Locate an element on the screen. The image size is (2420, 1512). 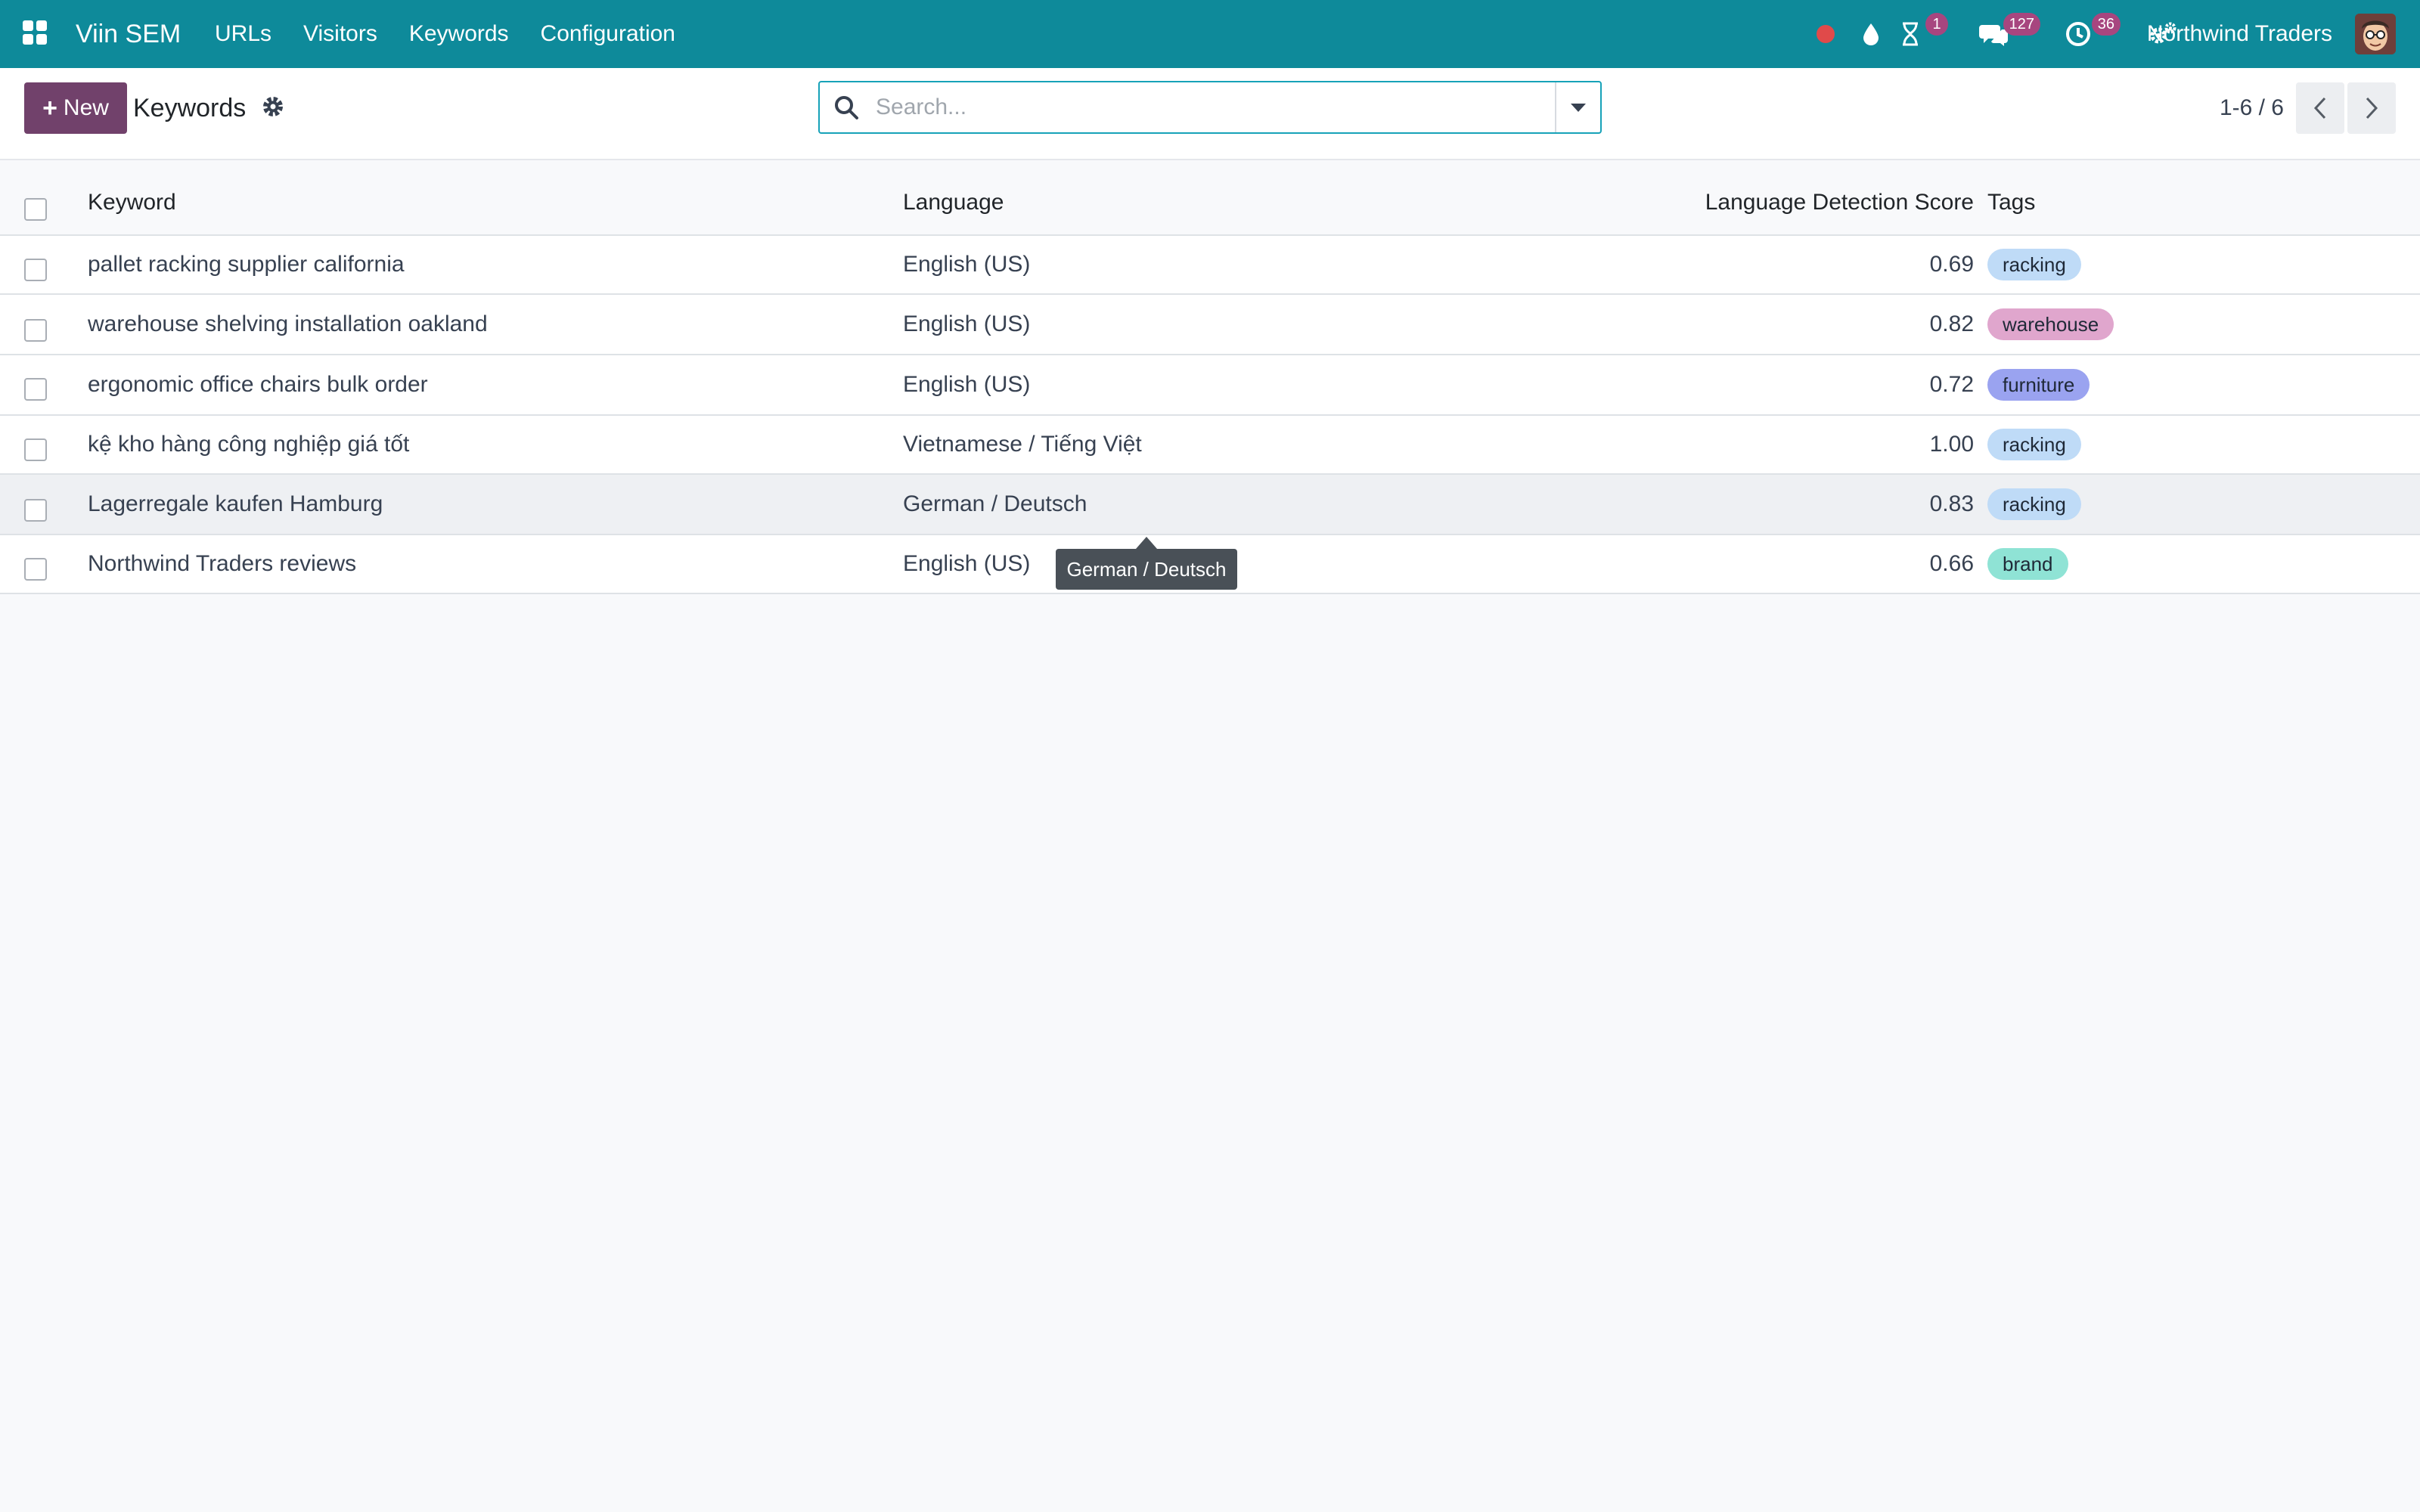
systray: 1 127 36 Northwind Traders is located at coordinates (2079, 34).